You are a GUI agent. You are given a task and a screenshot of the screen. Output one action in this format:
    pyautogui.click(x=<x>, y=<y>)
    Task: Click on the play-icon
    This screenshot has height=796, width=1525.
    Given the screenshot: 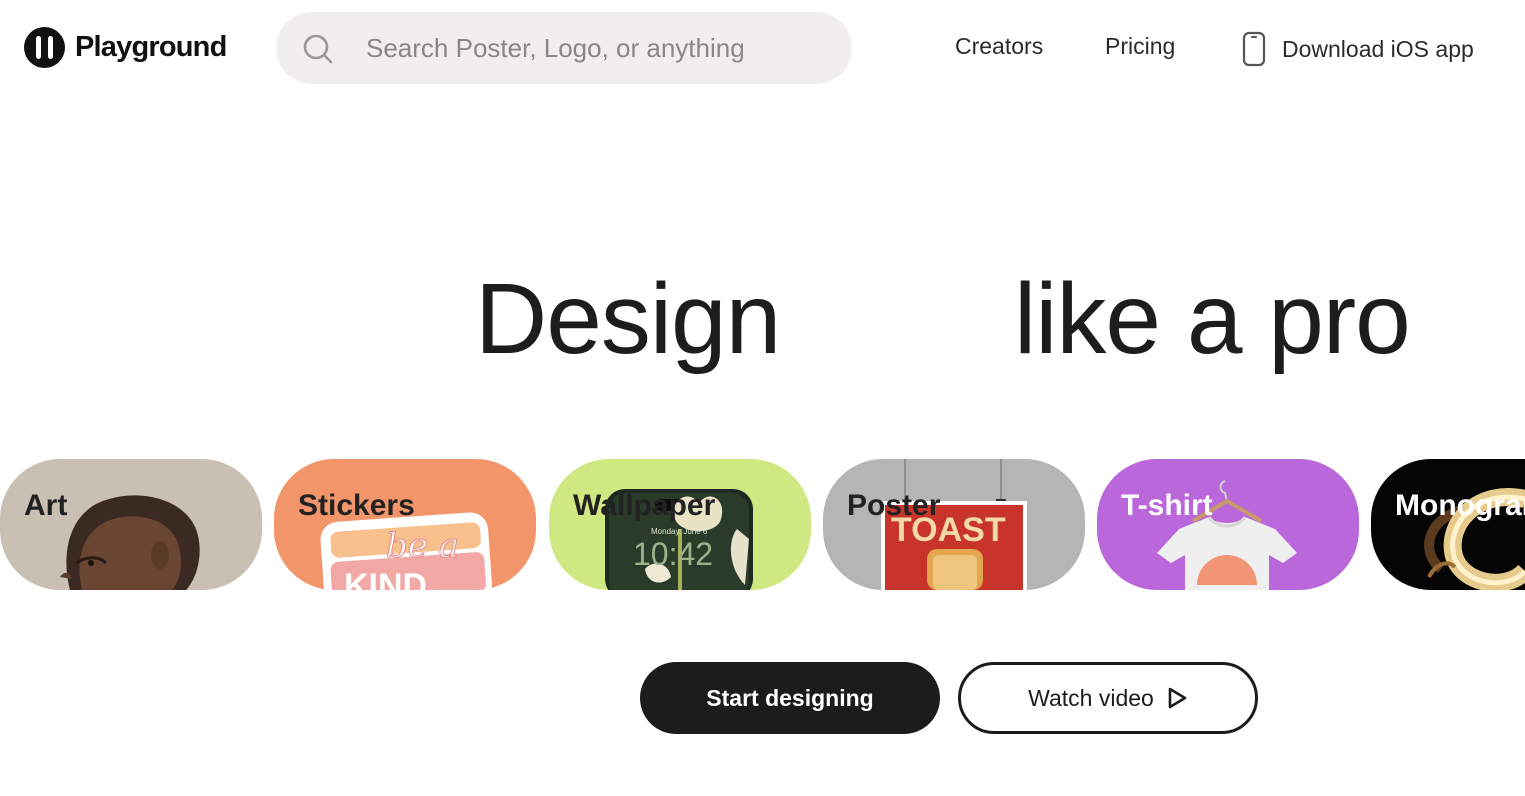 What is the action you would take?
    pyautogui.click(x=1177, y=698)
    